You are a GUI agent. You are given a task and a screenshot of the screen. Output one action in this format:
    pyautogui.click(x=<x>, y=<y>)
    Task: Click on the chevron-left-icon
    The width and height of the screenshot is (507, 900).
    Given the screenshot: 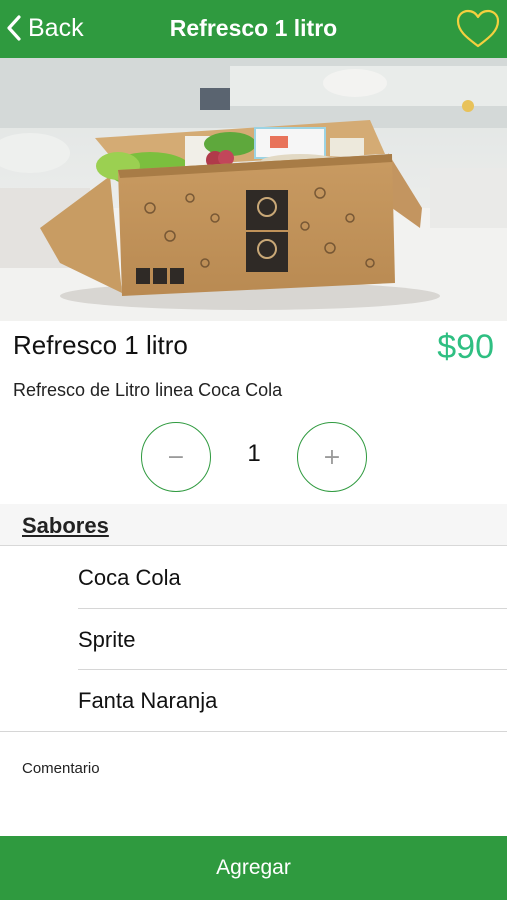 What is the action you would take?
    pyautogui.click(x=14, y=28)
    